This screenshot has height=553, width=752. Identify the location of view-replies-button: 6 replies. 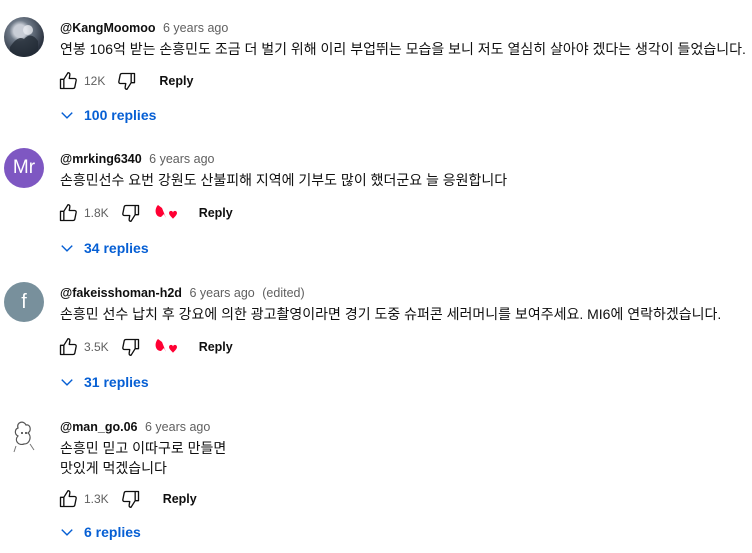
(100, 532).